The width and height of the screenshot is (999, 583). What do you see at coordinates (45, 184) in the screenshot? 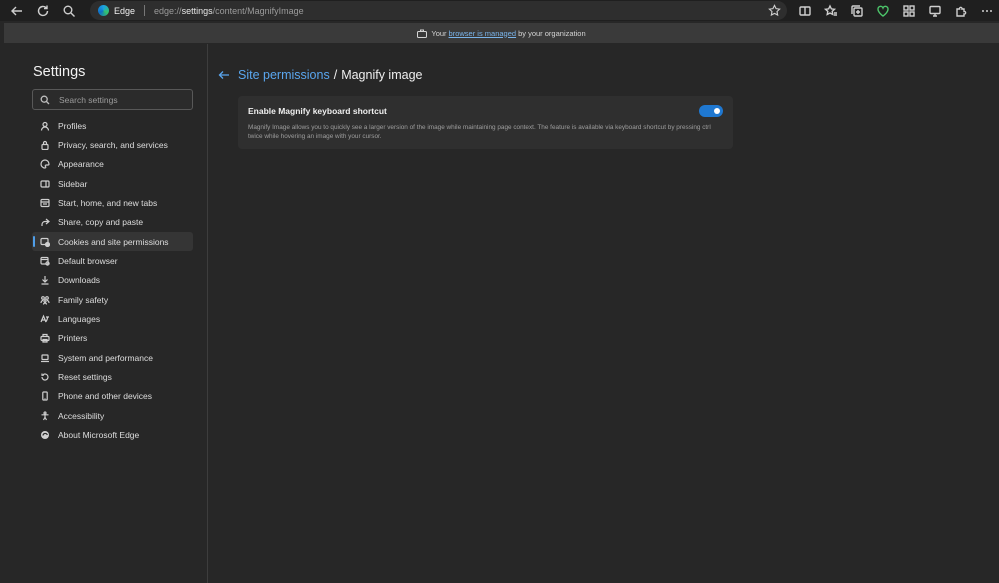
I see `sidebar-icon` at bounding box center [45, 184].